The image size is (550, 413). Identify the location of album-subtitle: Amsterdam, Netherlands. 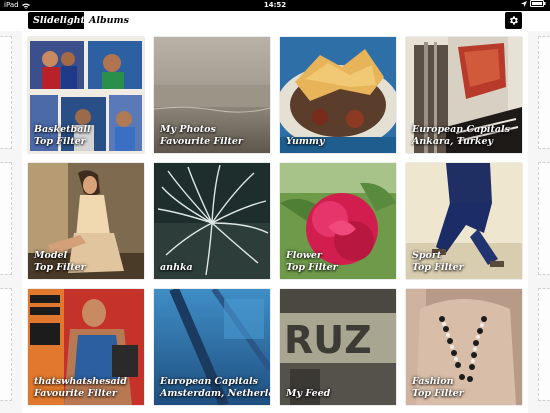
(215, 393).